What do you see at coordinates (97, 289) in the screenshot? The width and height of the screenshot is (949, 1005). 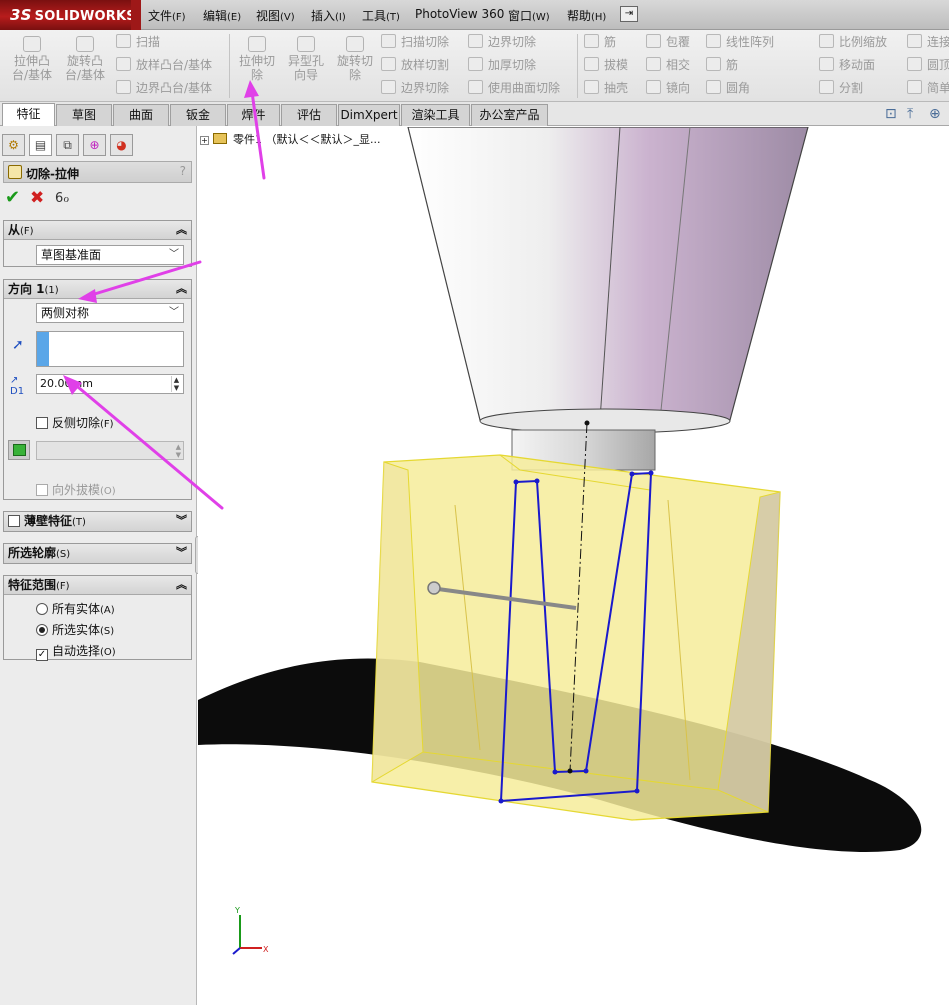 I see `direction1-group-header: 方向 1(1) ︽` at bounding box center [97, 289].